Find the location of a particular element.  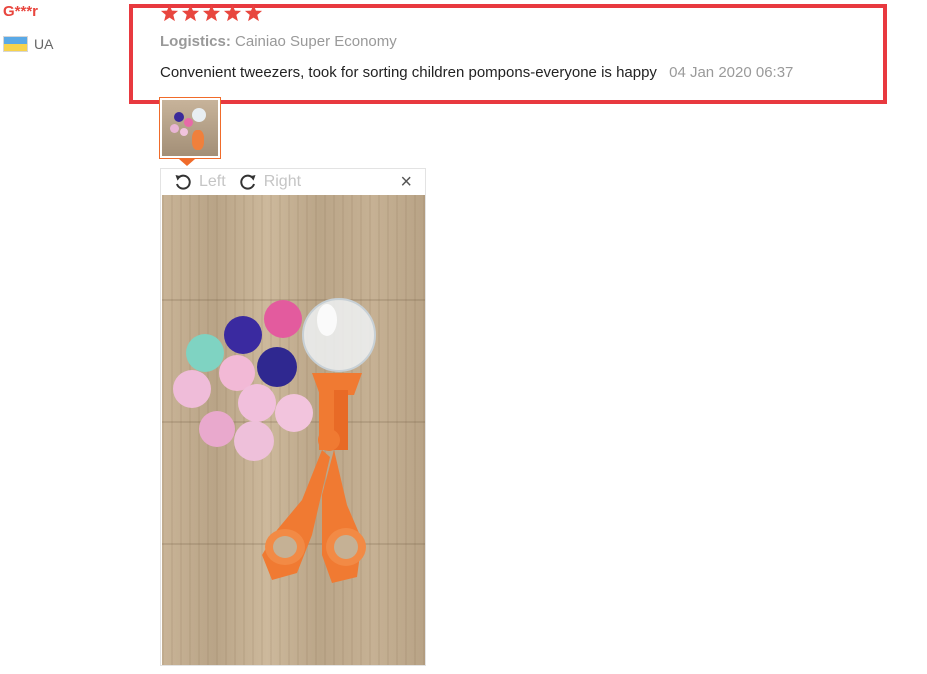

close-icon: × is located at coordinates (406, 182).